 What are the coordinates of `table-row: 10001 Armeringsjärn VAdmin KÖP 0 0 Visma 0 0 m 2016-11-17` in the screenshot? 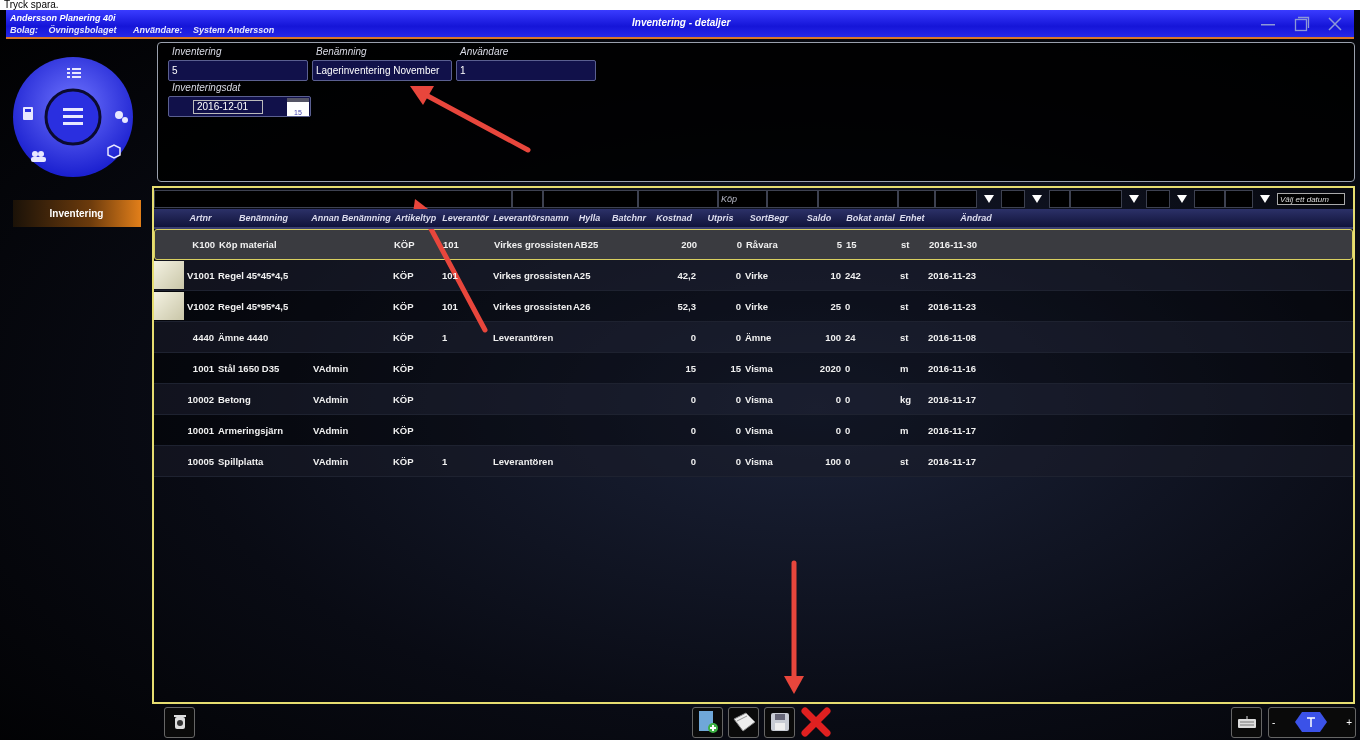 It's located at (753, 430).